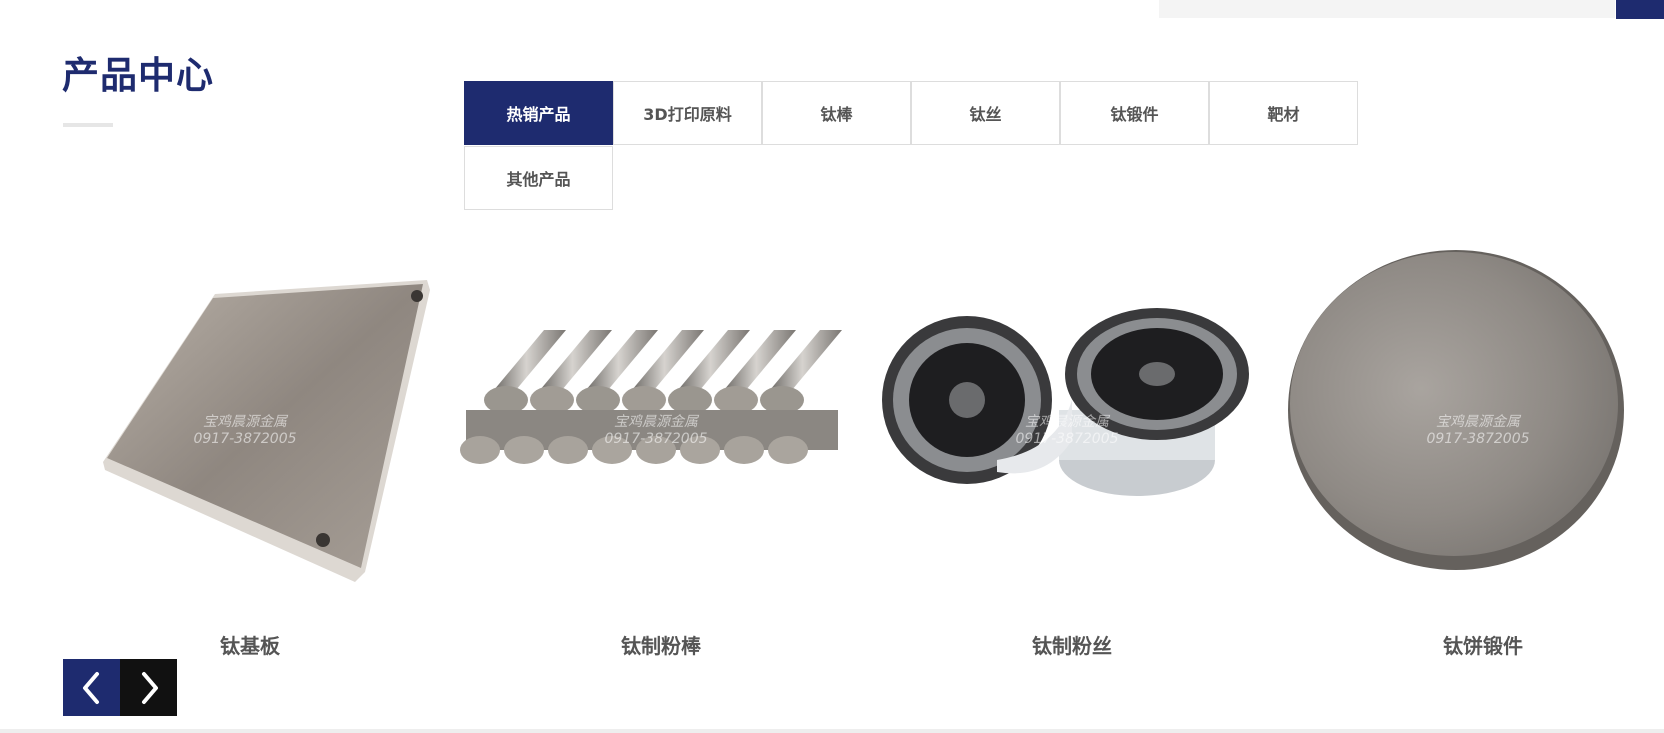 The width and height of the screenshot is (1664, 733). Describe the element at coordinates (538, 113) in the screenshot. I see `tab-hot-products: 热销产品` at that location.